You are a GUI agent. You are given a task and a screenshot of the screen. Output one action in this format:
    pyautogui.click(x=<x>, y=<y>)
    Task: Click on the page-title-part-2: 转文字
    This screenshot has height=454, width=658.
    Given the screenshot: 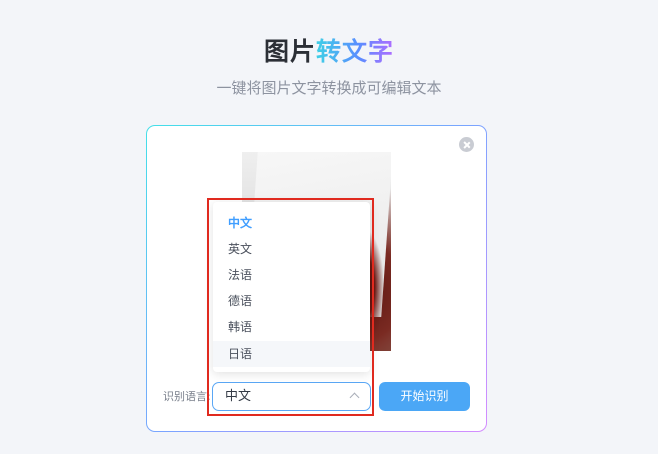 What is the action you would take?
    pyautogui.click(x=355, y=51)
    